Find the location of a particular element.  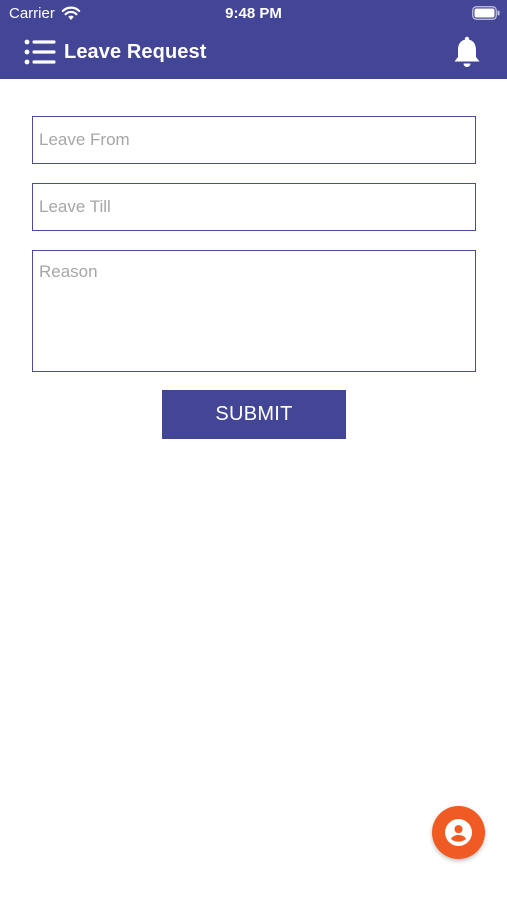

leave-till-input is located at coordinates (254, 207).